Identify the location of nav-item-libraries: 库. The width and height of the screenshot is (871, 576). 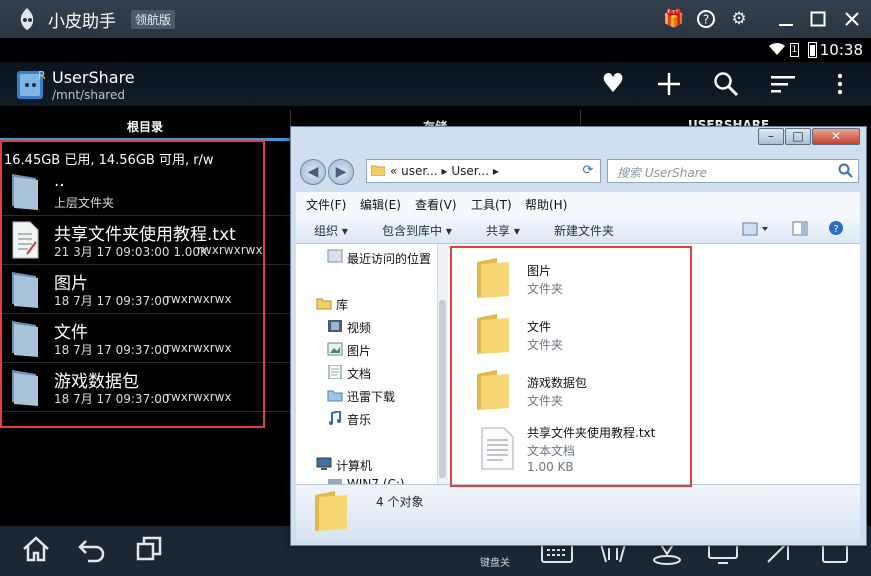
(342, 304).